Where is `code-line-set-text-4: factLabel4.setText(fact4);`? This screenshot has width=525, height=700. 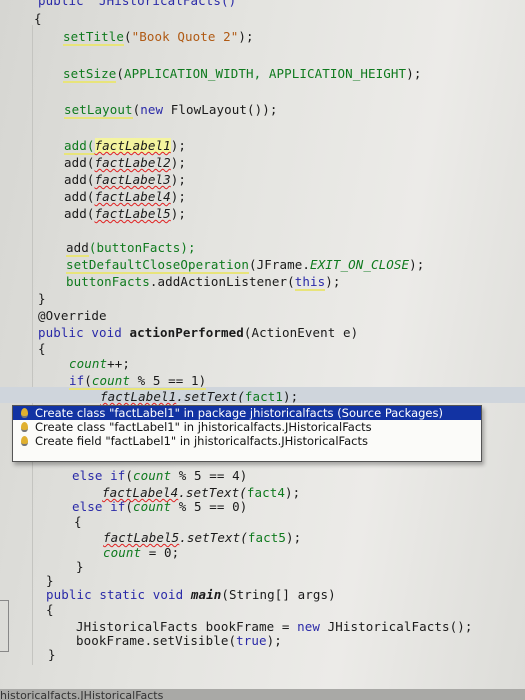 code-line-set-text-4: factLabel4.setText(fact4); is located at coordinates (201, 493).